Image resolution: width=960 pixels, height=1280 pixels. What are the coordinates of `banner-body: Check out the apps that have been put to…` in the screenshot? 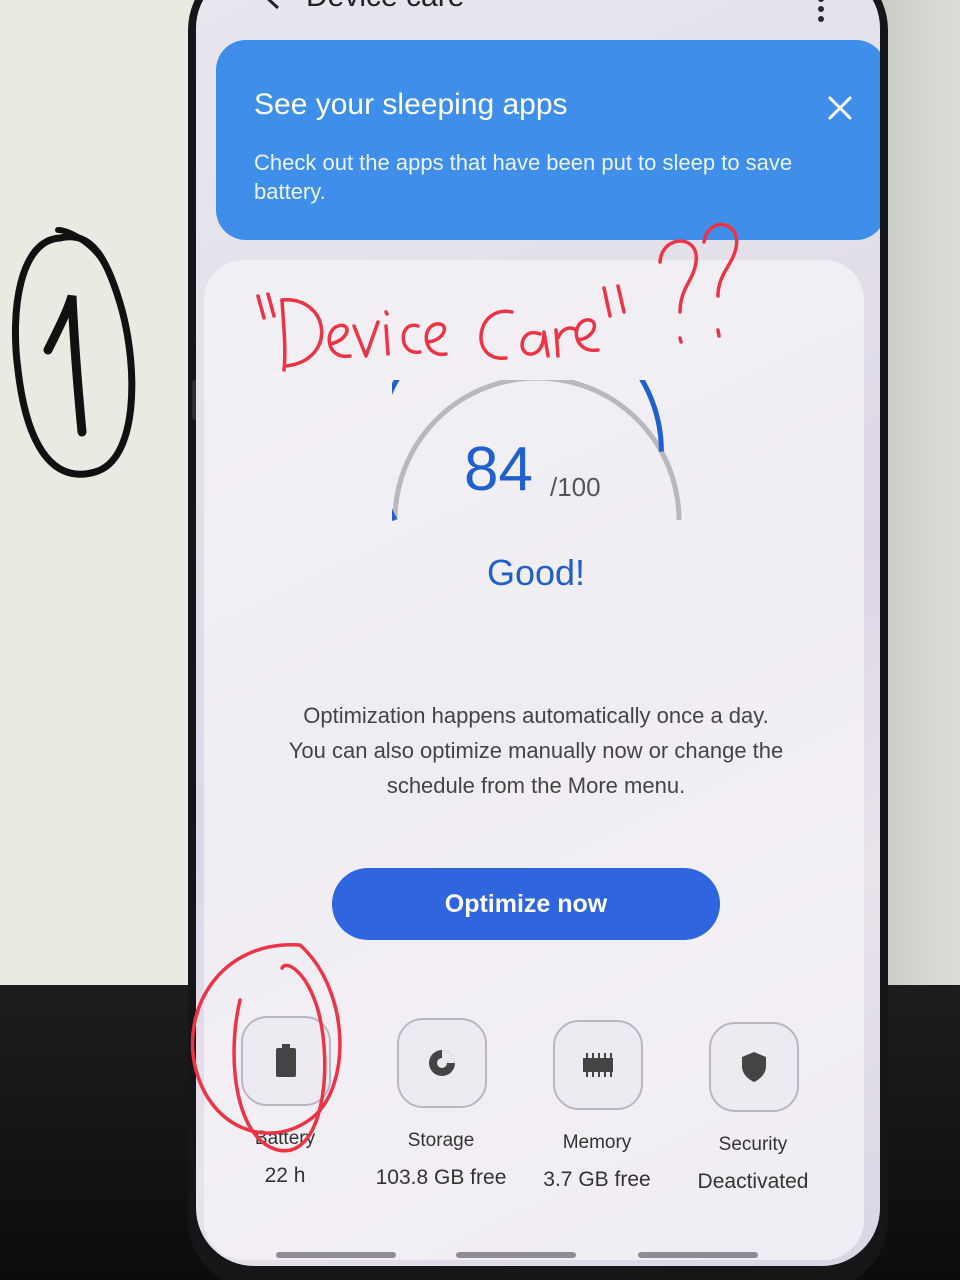 It's located at (523, 177).